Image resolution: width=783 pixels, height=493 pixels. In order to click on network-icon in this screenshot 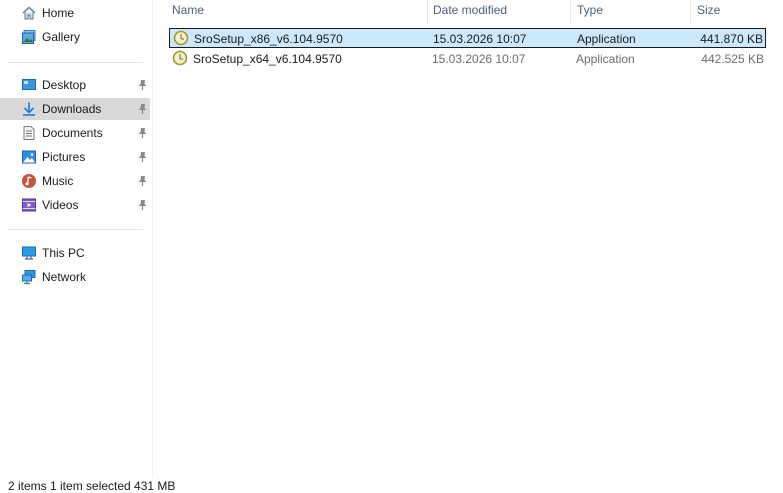, I will do `click(29, 277)`.